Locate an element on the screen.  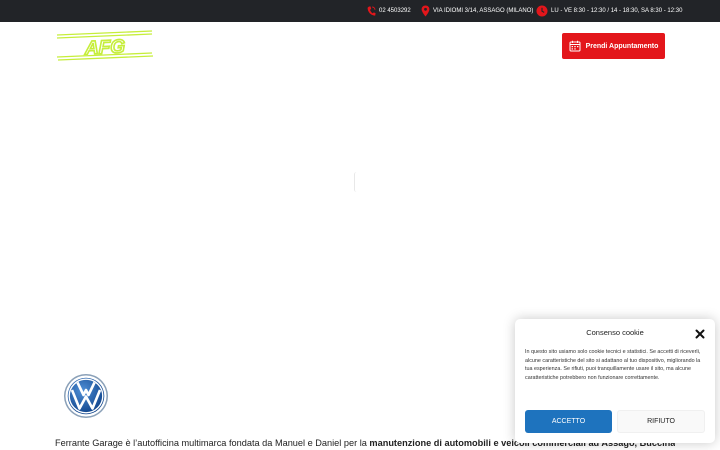
cta-label: Prendi Appuntamento is located at coordinates (622, 46).